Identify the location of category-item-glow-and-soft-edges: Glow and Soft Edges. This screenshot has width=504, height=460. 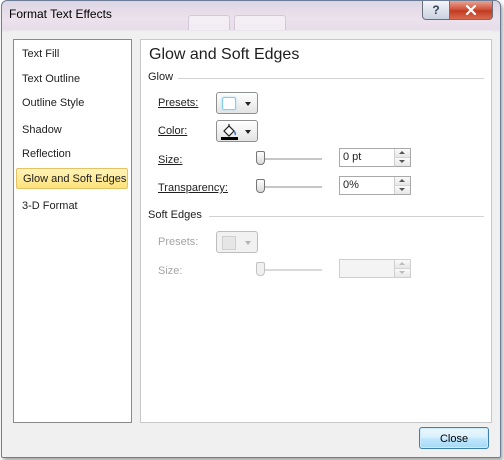
(72, 178).